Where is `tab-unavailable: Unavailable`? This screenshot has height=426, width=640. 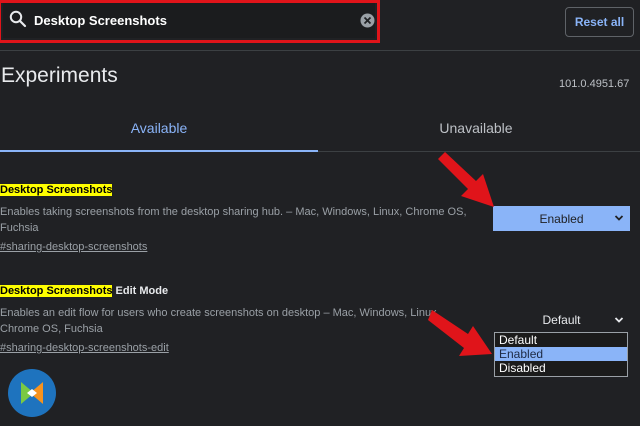 tab-unavailable: Unavailable is located at coordinates (476, 128).